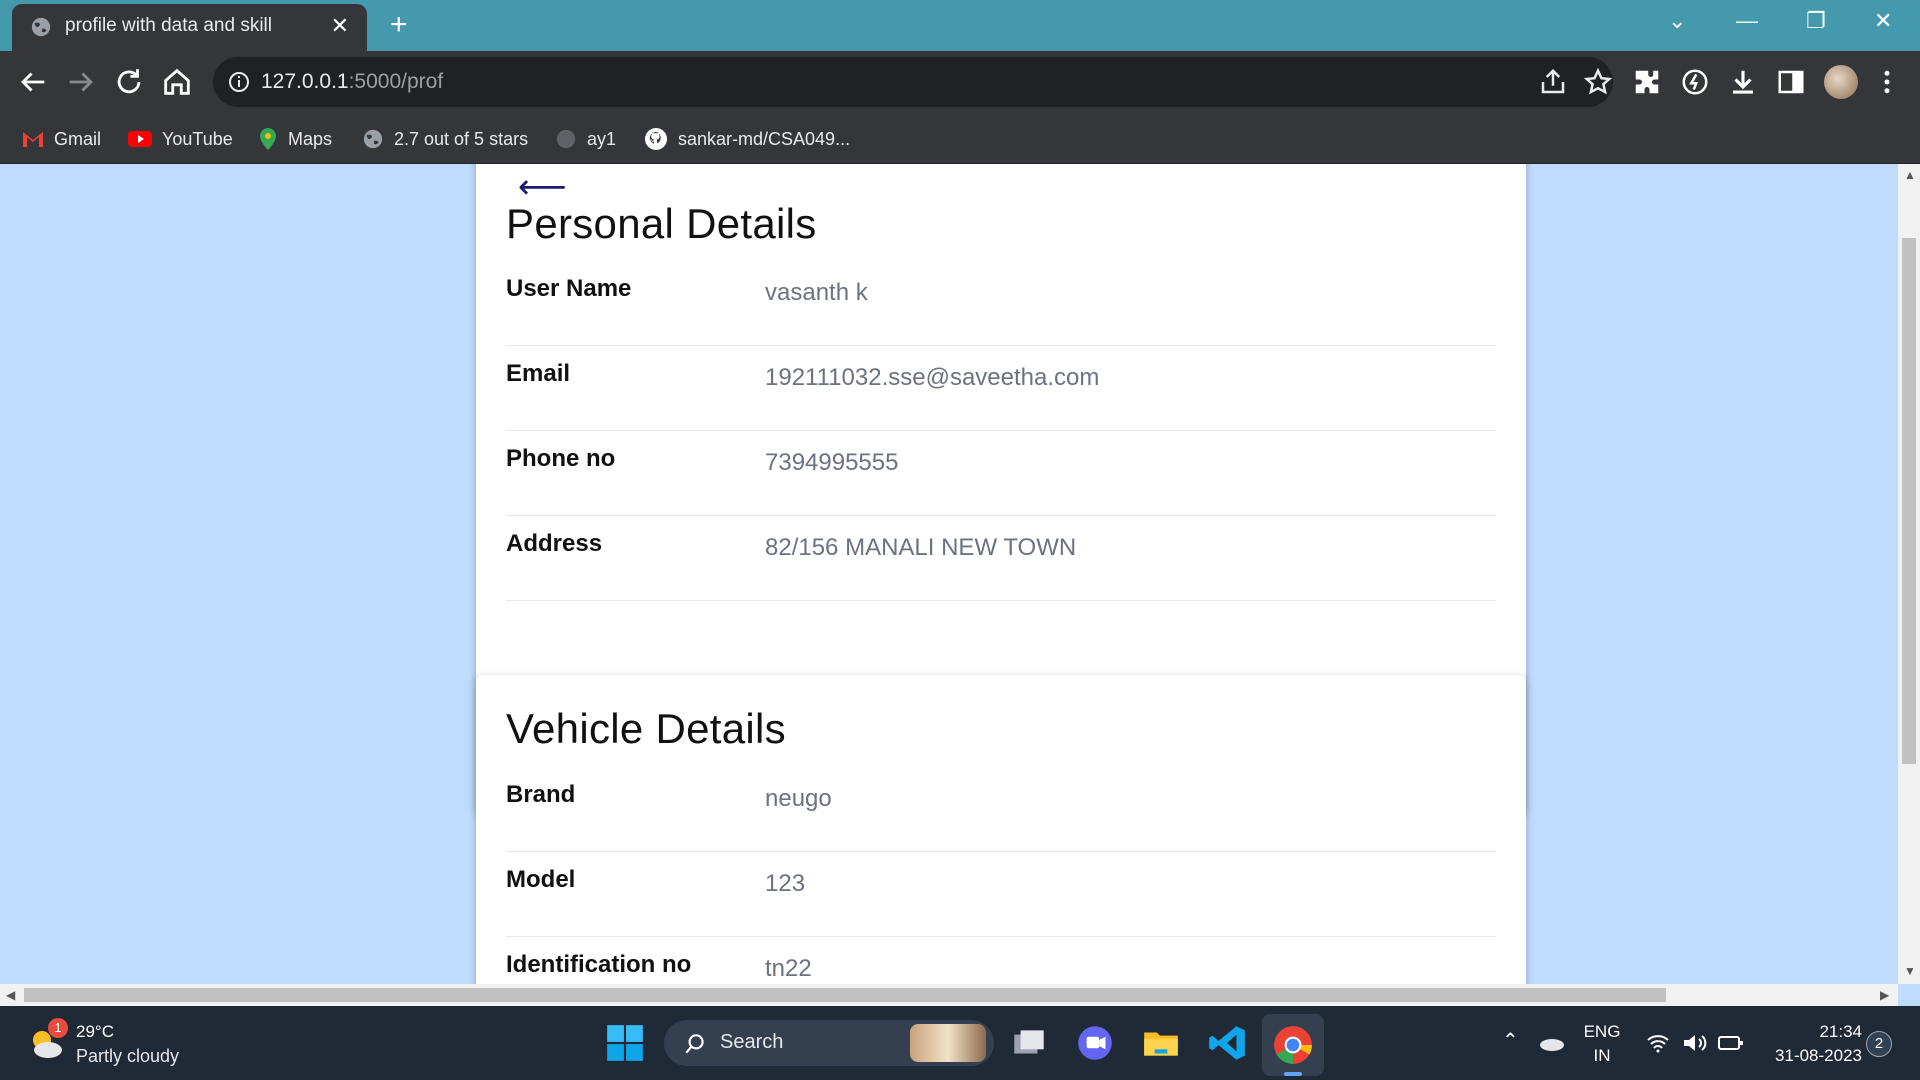 The width and height of the screenshot is (1920, 1080). I want to click on scroll-down-icon: ▼, so click(1910, 971).